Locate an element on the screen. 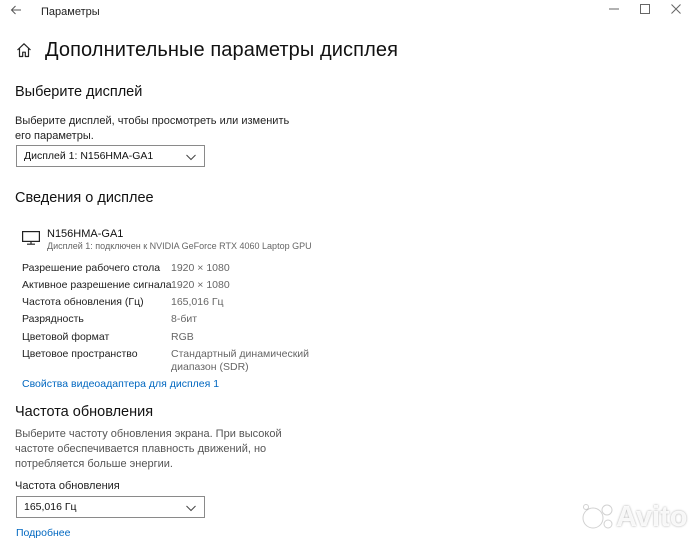 Image resolution: width=690 pixels, height=540 pixels. section-heading-display-info: Сведения о дисплее is located at coordinates (84, 198).